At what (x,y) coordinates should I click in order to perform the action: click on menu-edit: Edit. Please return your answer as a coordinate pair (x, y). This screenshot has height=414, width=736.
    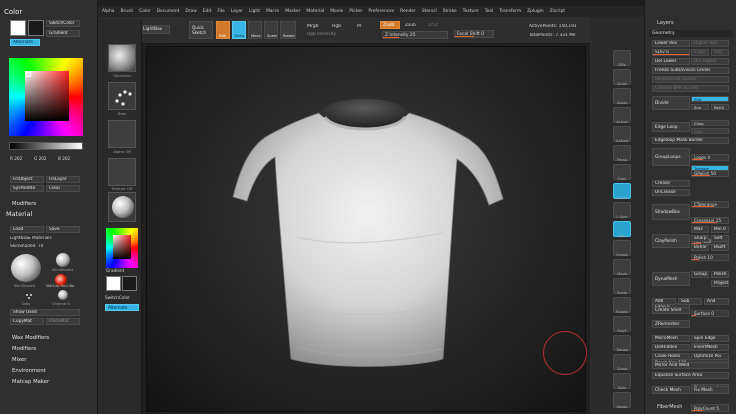
    Looking at the image, I should click on (207, 11).